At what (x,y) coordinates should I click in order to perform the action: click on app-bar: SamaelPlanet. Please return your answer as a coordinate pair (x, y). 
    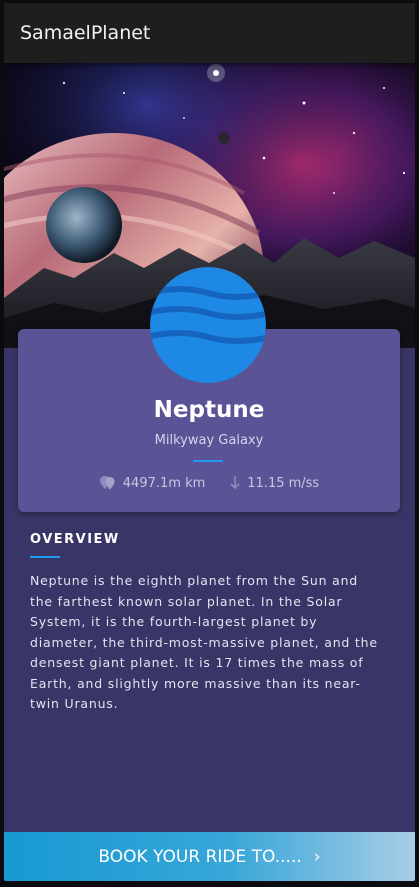
    Looking at the image, I should click on (209, 33).